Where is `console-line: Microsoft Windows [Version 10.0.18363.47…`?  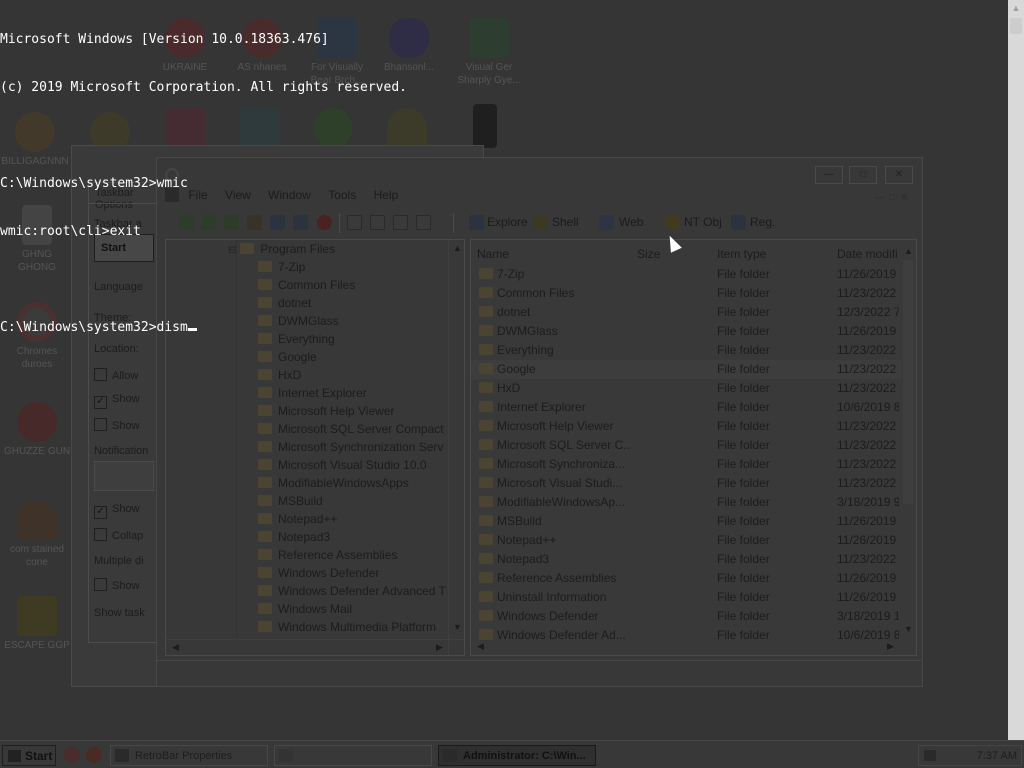 console-line: Microsoft Windows [Version 10.0.18363.47… is located at coordinates (164, 39).